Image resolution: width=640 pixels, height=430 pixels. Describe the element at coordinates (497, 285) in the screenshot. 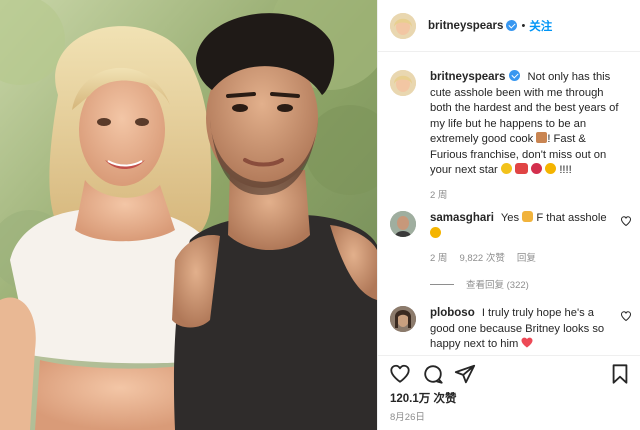

I see `view-replies-label: 查看回复 (322)` at that location.